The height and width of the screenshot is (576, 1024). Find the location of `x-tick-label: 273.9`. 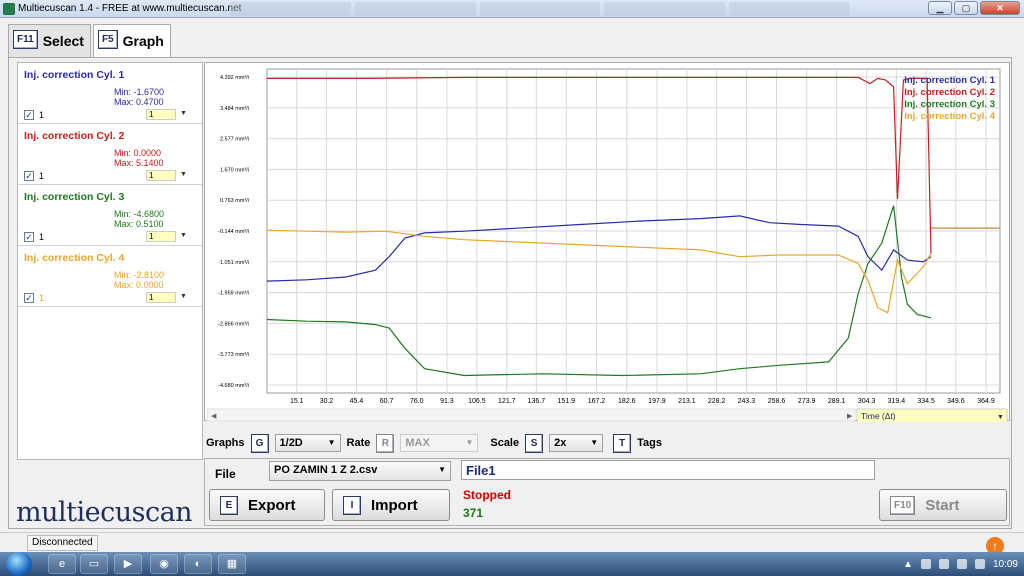

x-tick-label: 273.9 is located at coordinates (807, 401).